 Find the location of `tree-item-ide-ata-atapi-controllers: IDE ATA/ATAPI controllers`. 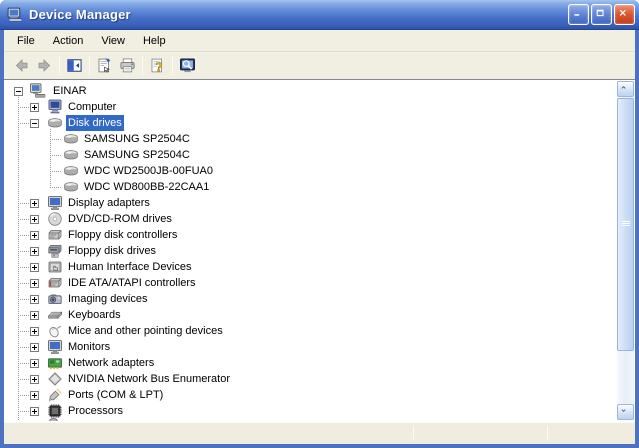

tree-item-ide-ata-atapi-controllers: IDE ATA/ATAPI controllers is located at coordinates (132, 283).